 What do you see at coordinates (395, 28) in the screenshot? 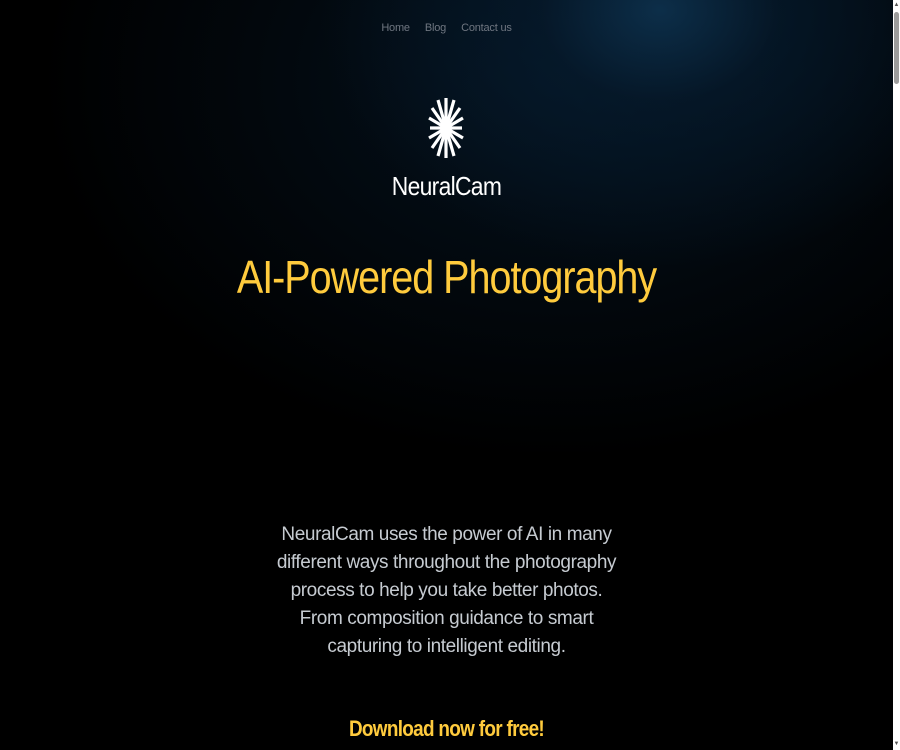
I see `nav-home-link: Home` at bounding box center [395, 28].